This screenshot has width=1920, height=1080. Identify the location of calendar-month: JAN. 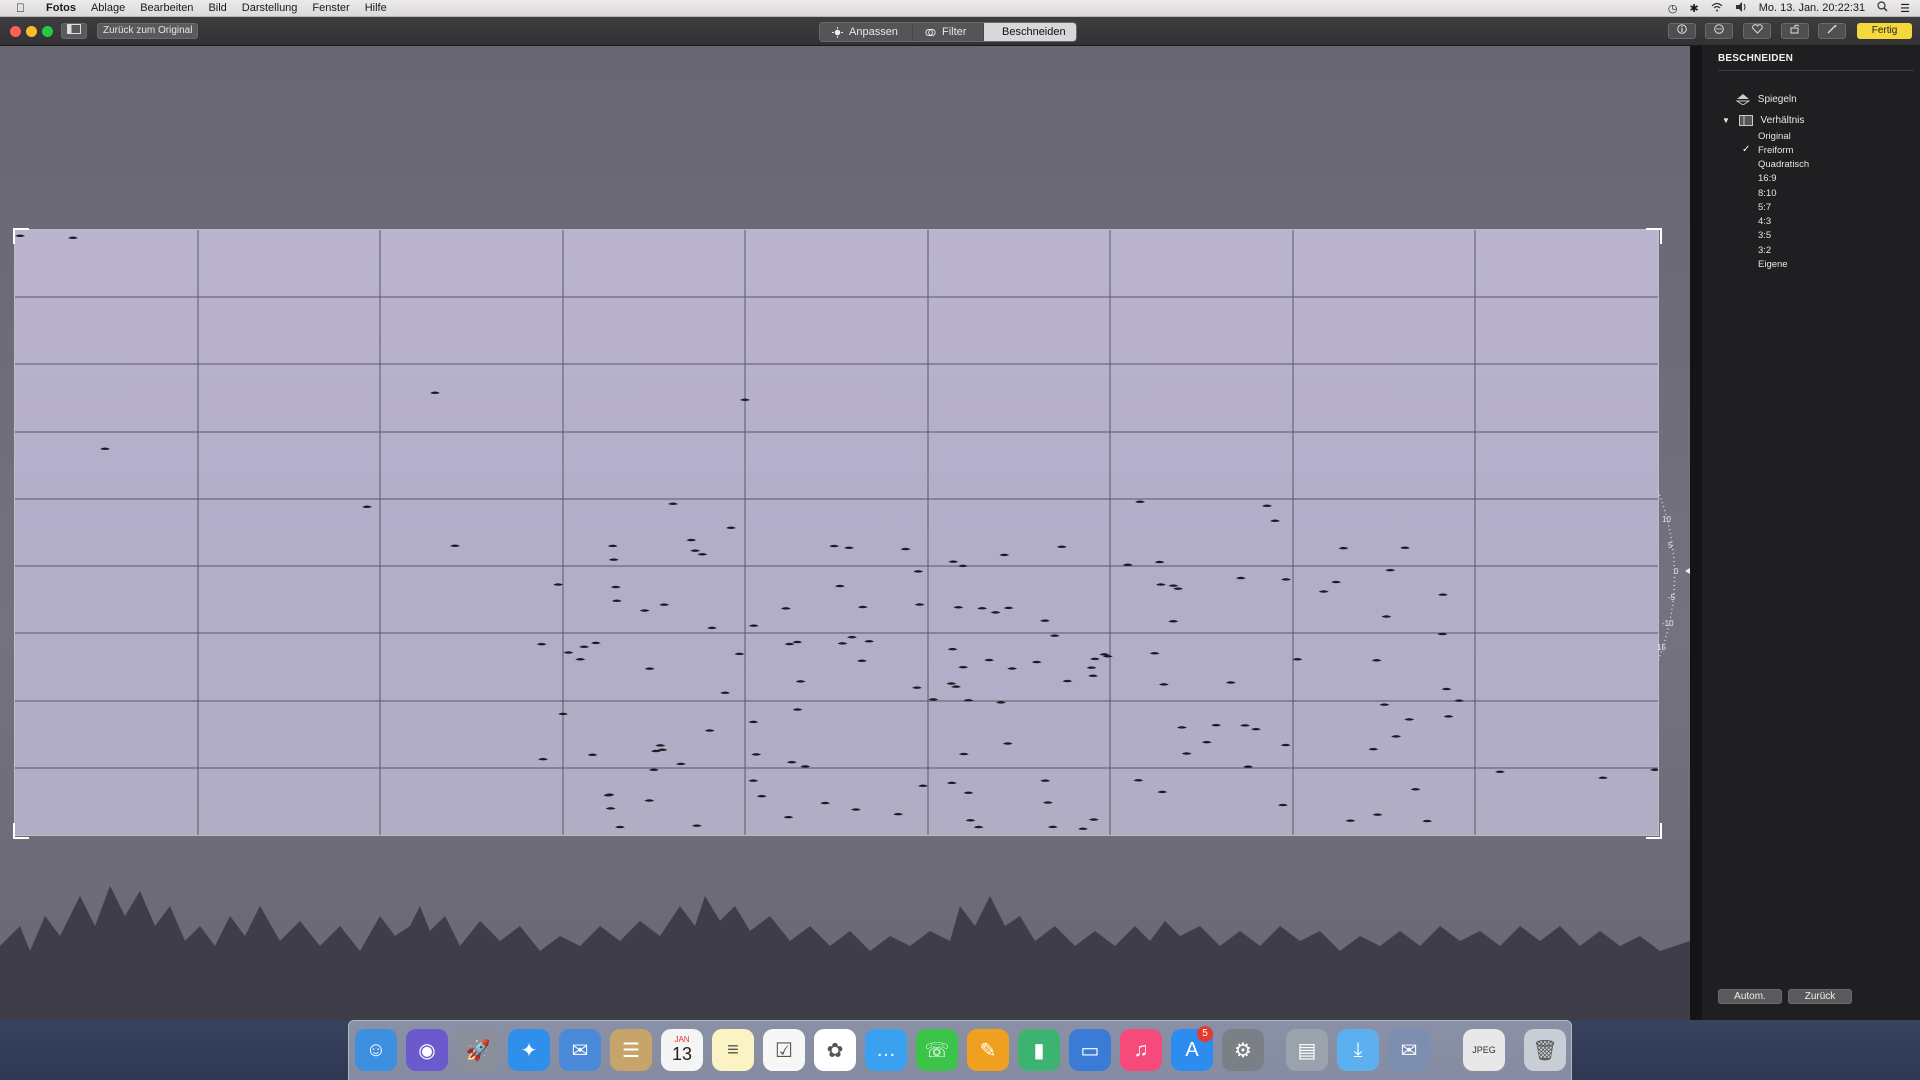
(682, 1039).